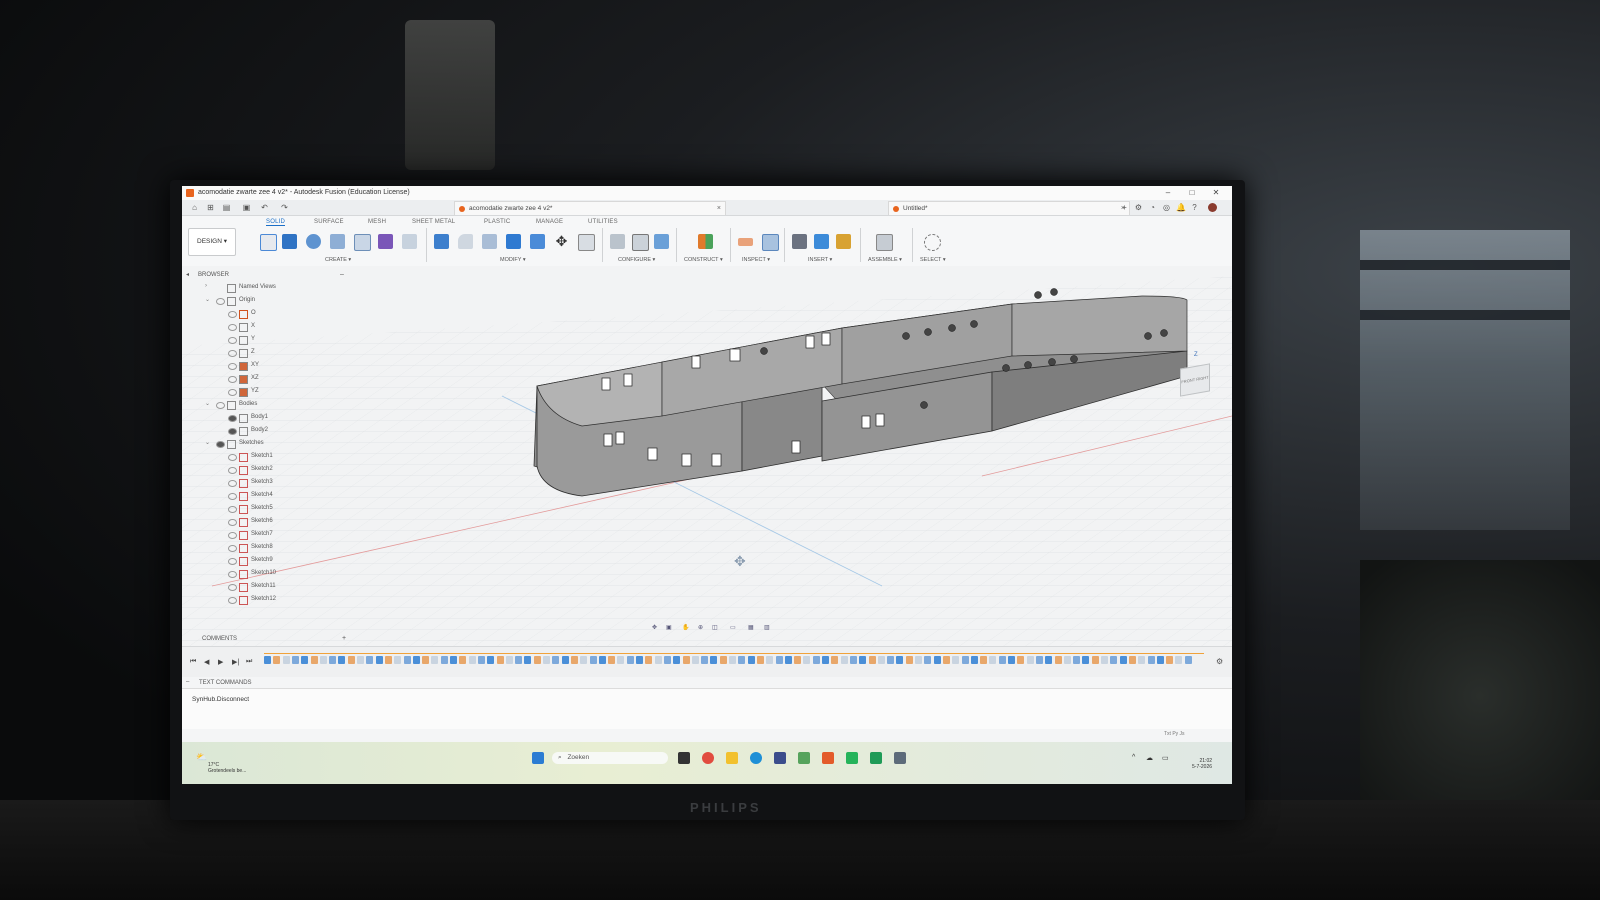 This screenshot has height=900, width=1600. I want to click on pan-icon: ✋, so click(685, 627).